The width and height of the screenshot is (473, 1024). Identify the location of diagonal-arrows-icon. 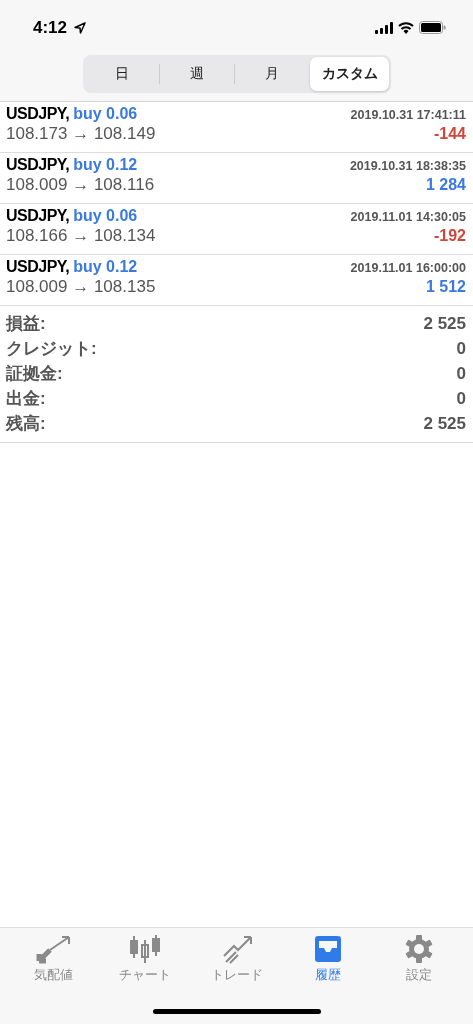
(53, 949).